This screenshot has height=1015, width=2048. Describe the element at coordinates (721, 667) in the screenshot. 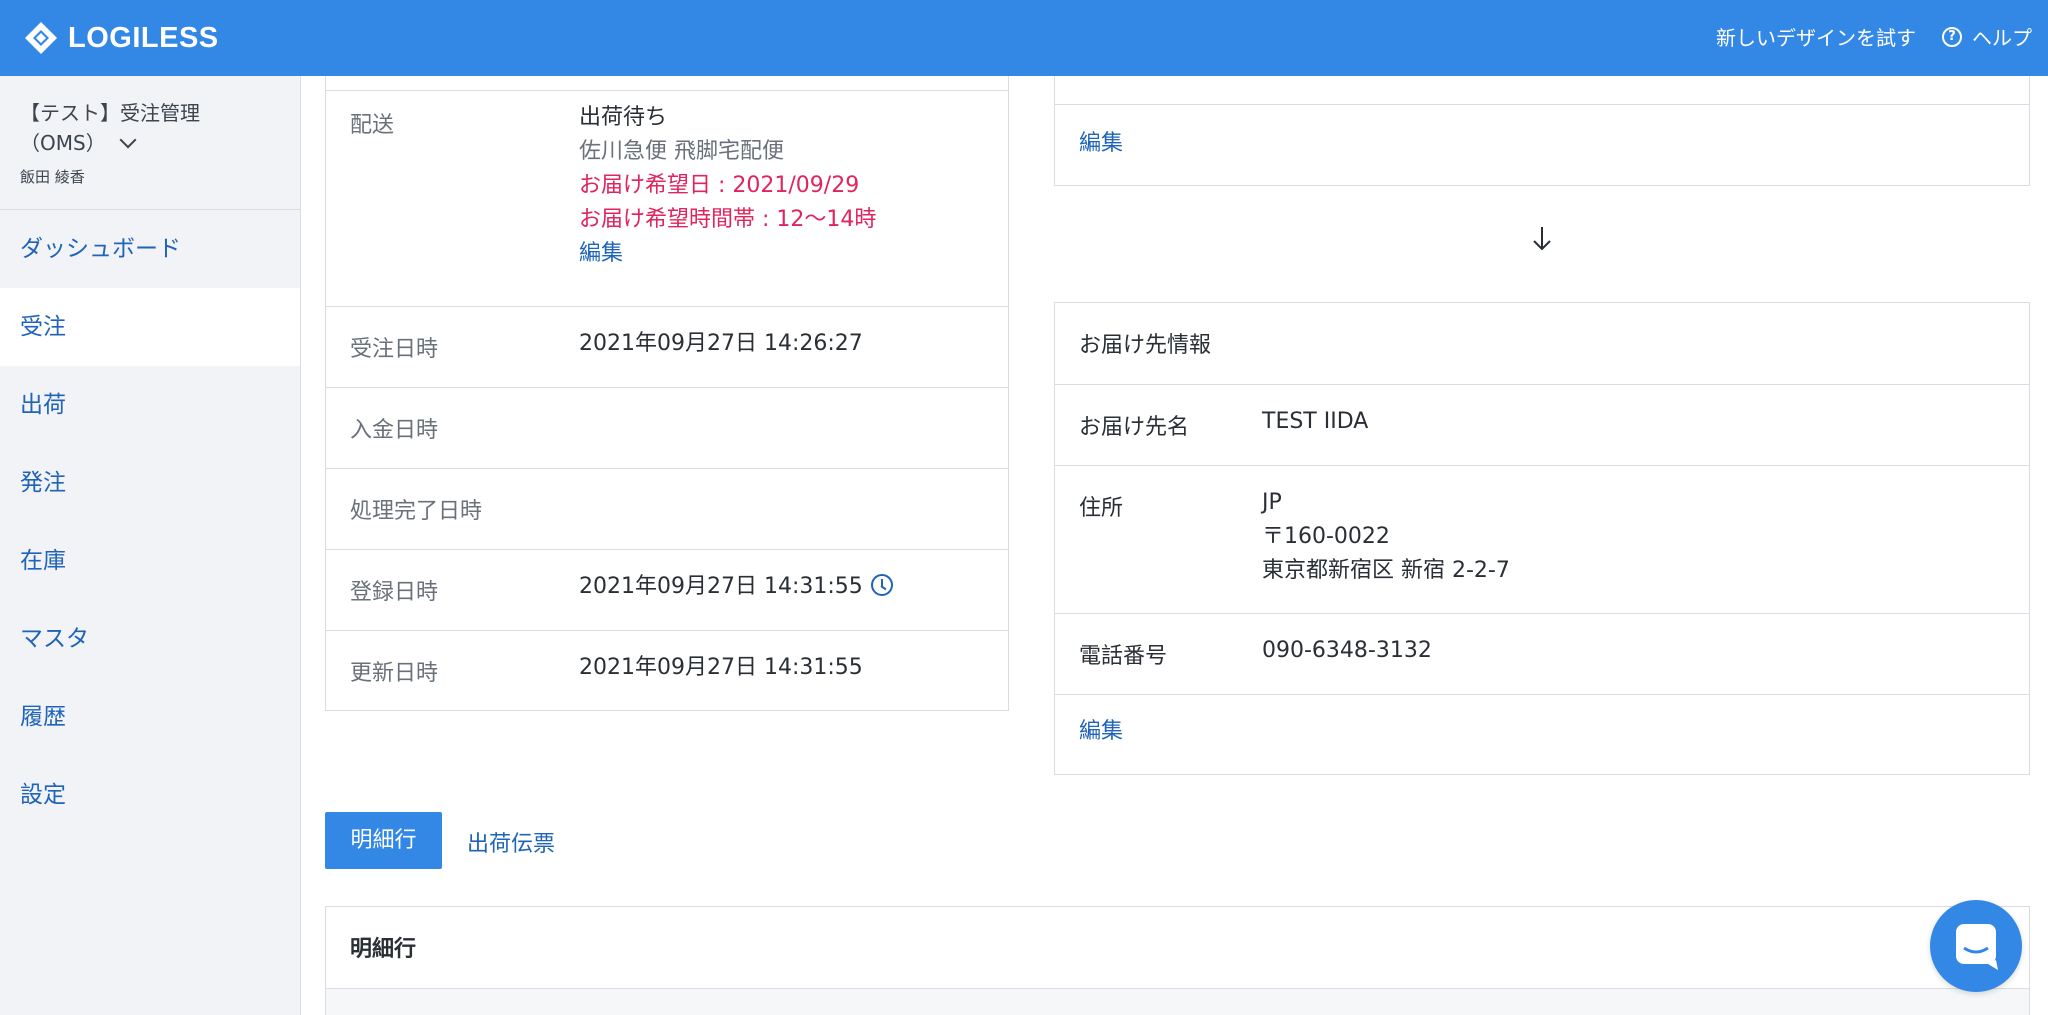

I see `updated-date-value: 2021年09月27日 14:31:55` at that location.